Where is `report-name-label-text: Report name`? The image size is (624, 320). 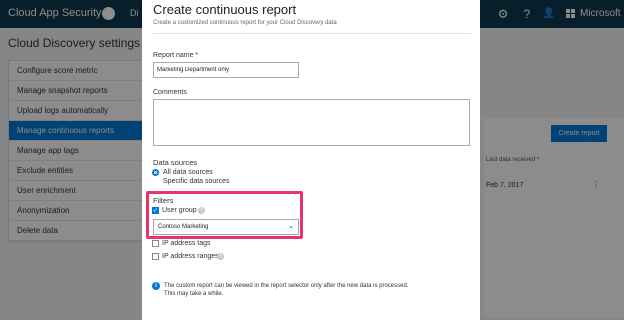
report-name-label-text: Report name is located at coordinates (173, 55).